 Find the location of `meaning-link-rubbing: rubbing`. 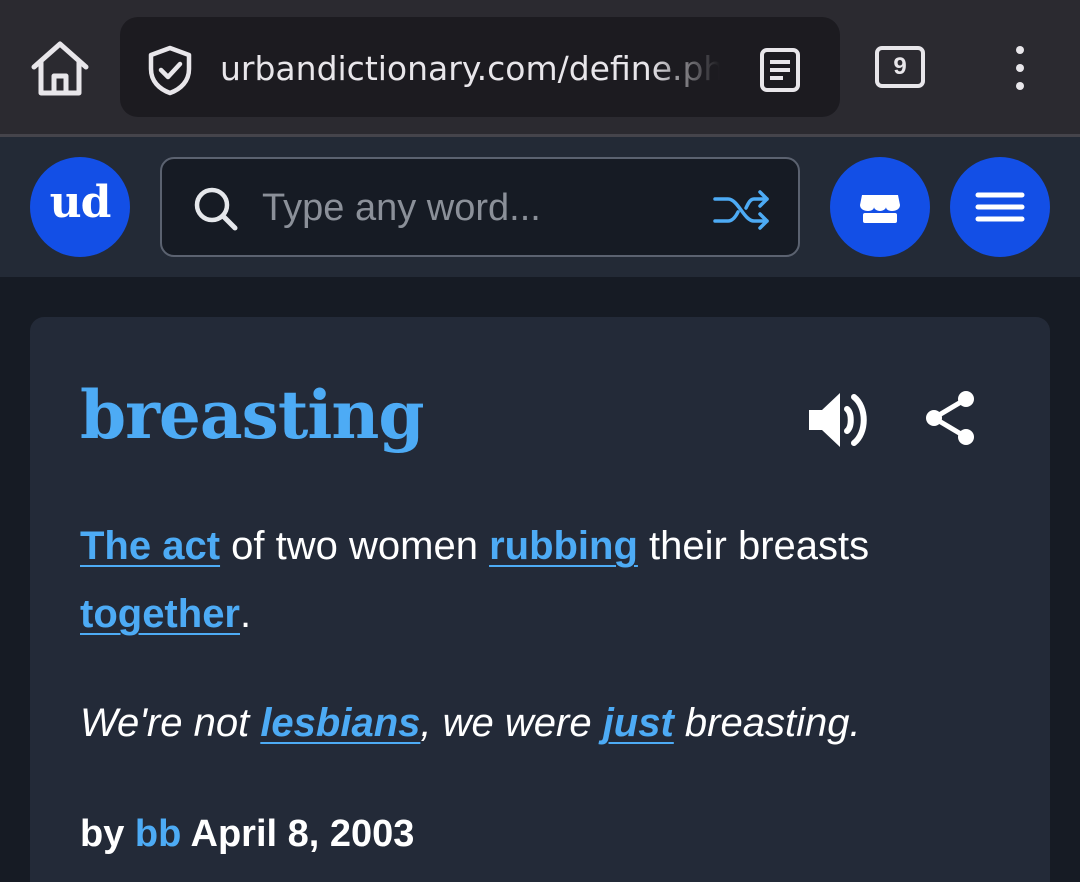

meaning-link-rubbing: rubbing is located at coordinates (563, 546).